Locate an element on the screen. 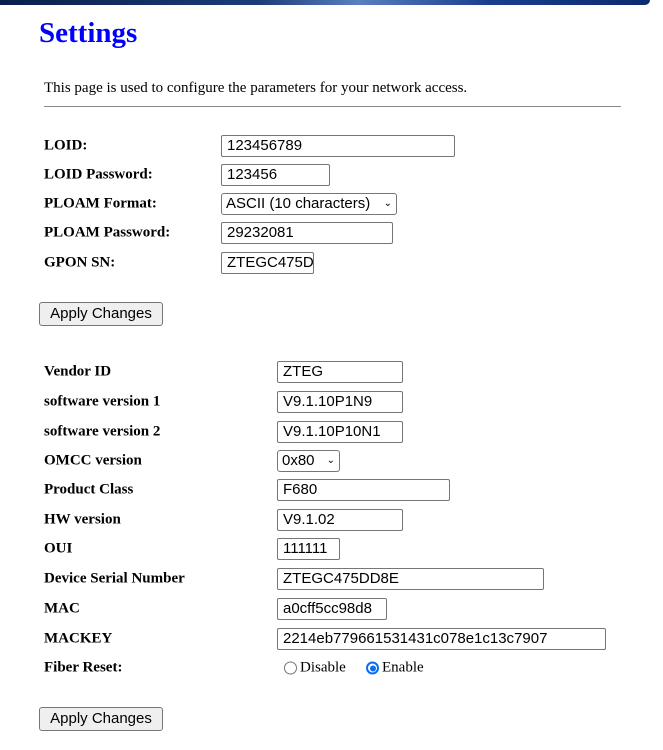 The width and height of the screenshot is (663, 750). sw2-input: V9.1.10P10N1 is located at coordinates (340, 432).